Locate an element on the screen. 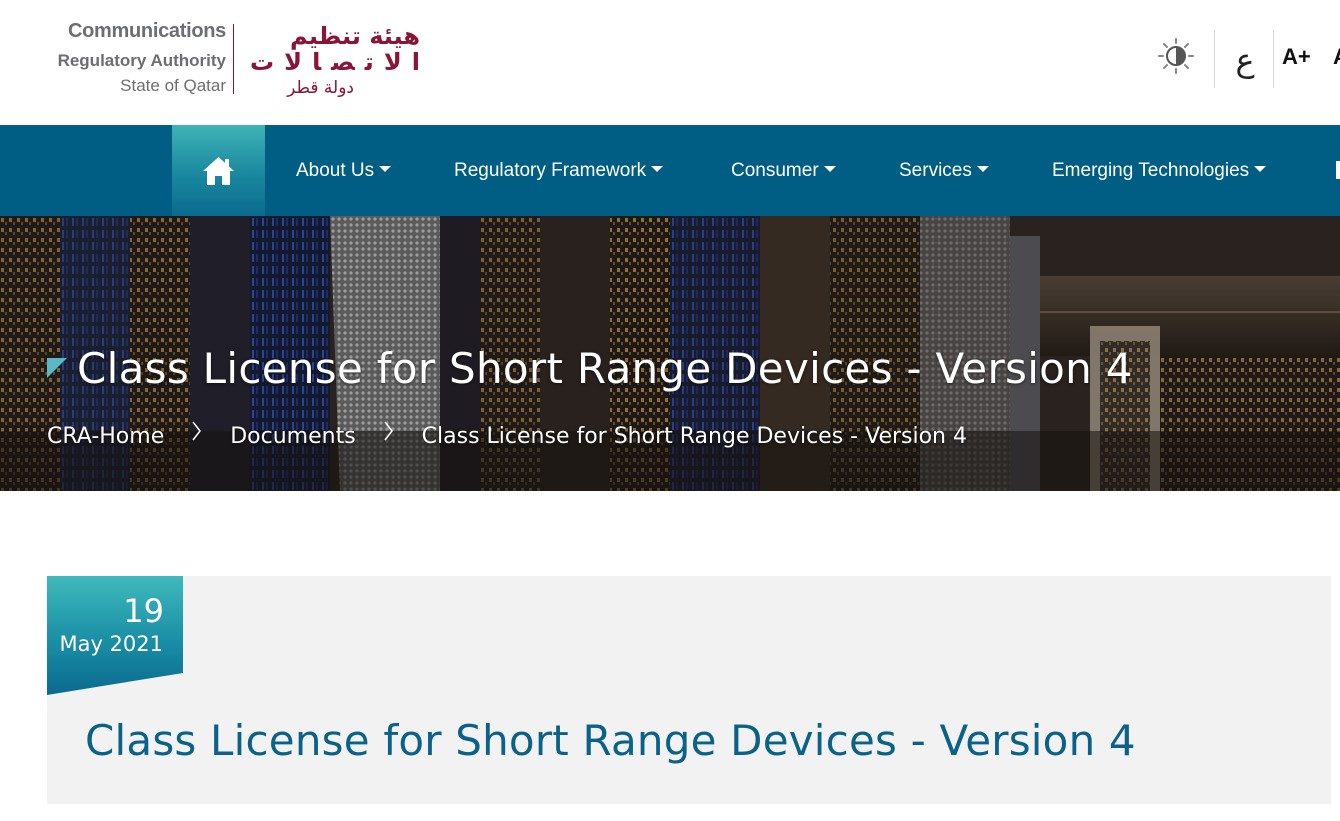 The height and width of the screenshot is (821, 1340). nav-home-button is located at coordinates (218, 170).